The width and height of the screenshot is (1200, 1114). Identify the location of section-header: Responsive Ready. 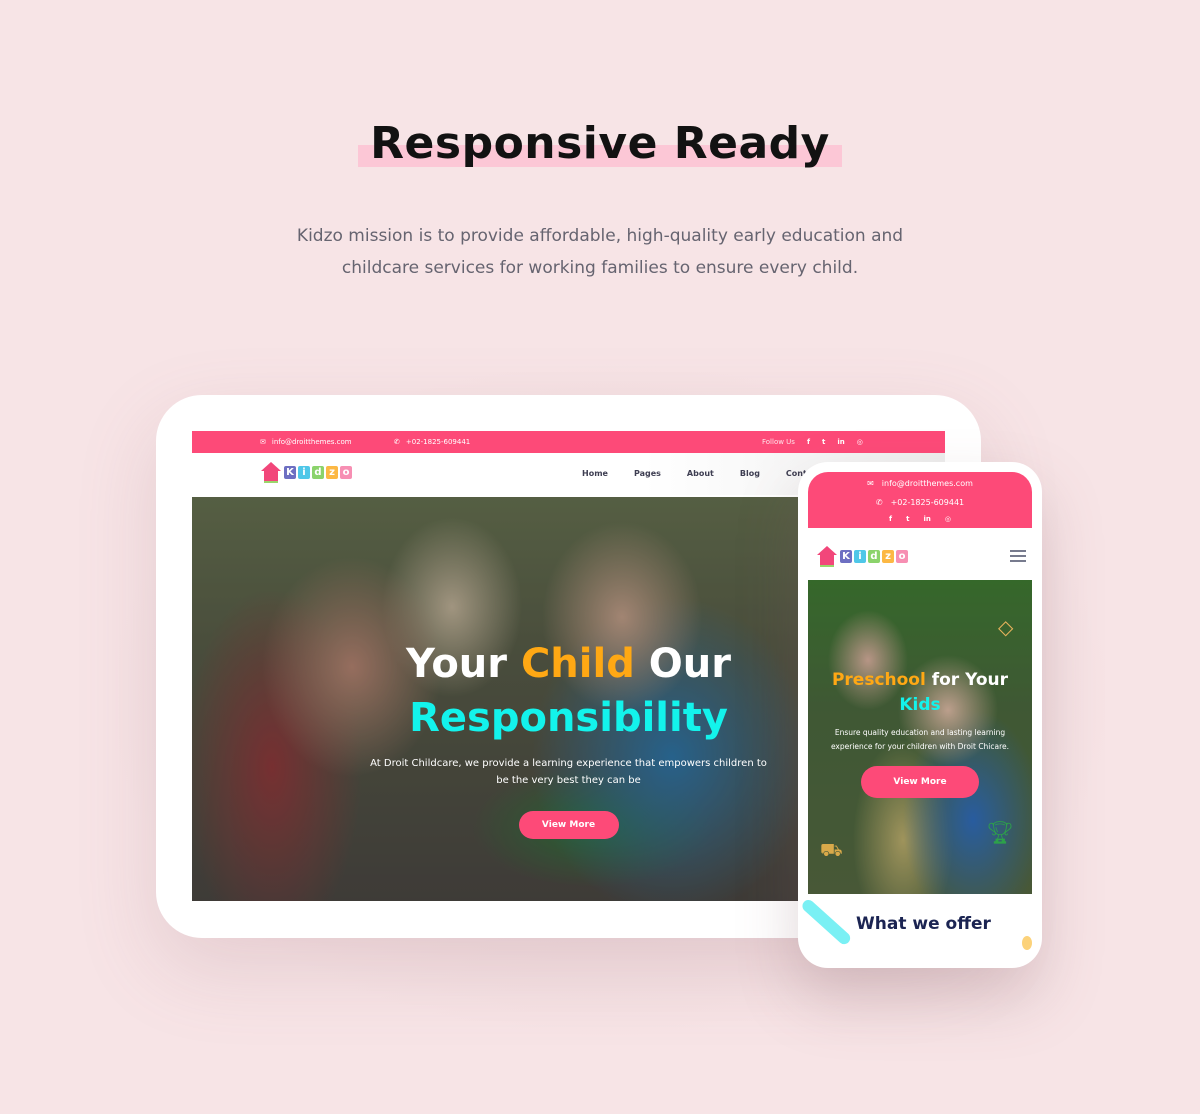
(600, 143).